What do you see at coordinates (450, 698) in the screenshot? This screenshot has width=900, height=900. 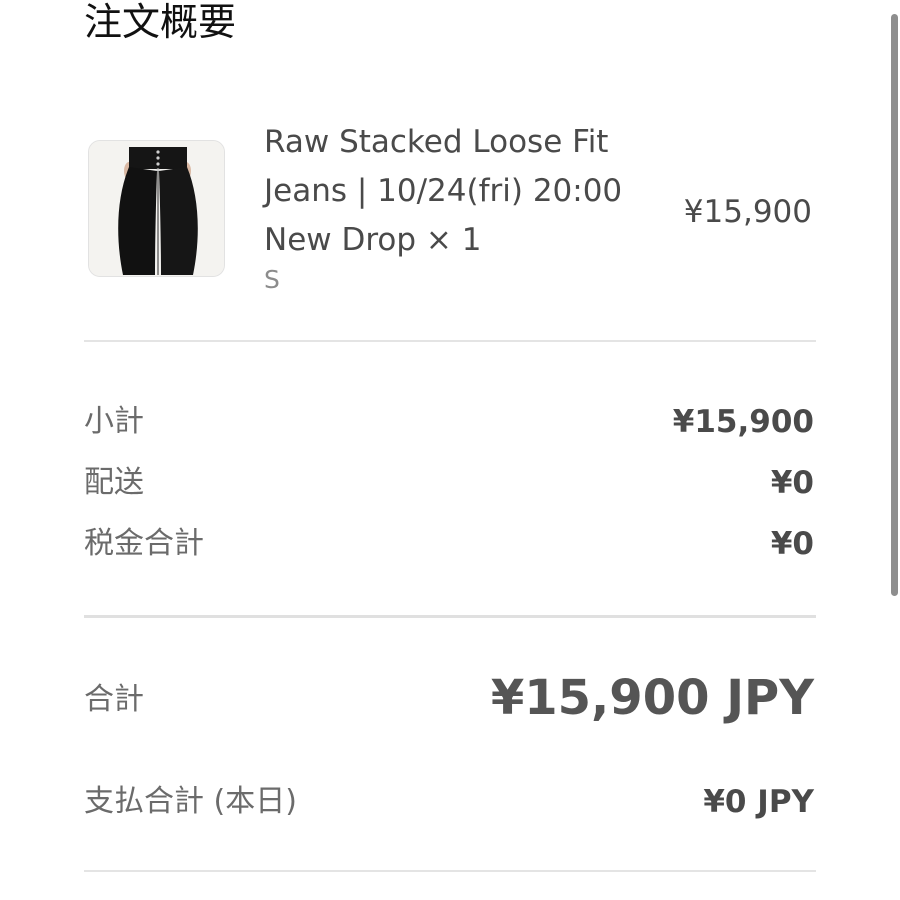 I see `total-row: 合計 ¥15,900 JPY` at bounding box center [450, 698].